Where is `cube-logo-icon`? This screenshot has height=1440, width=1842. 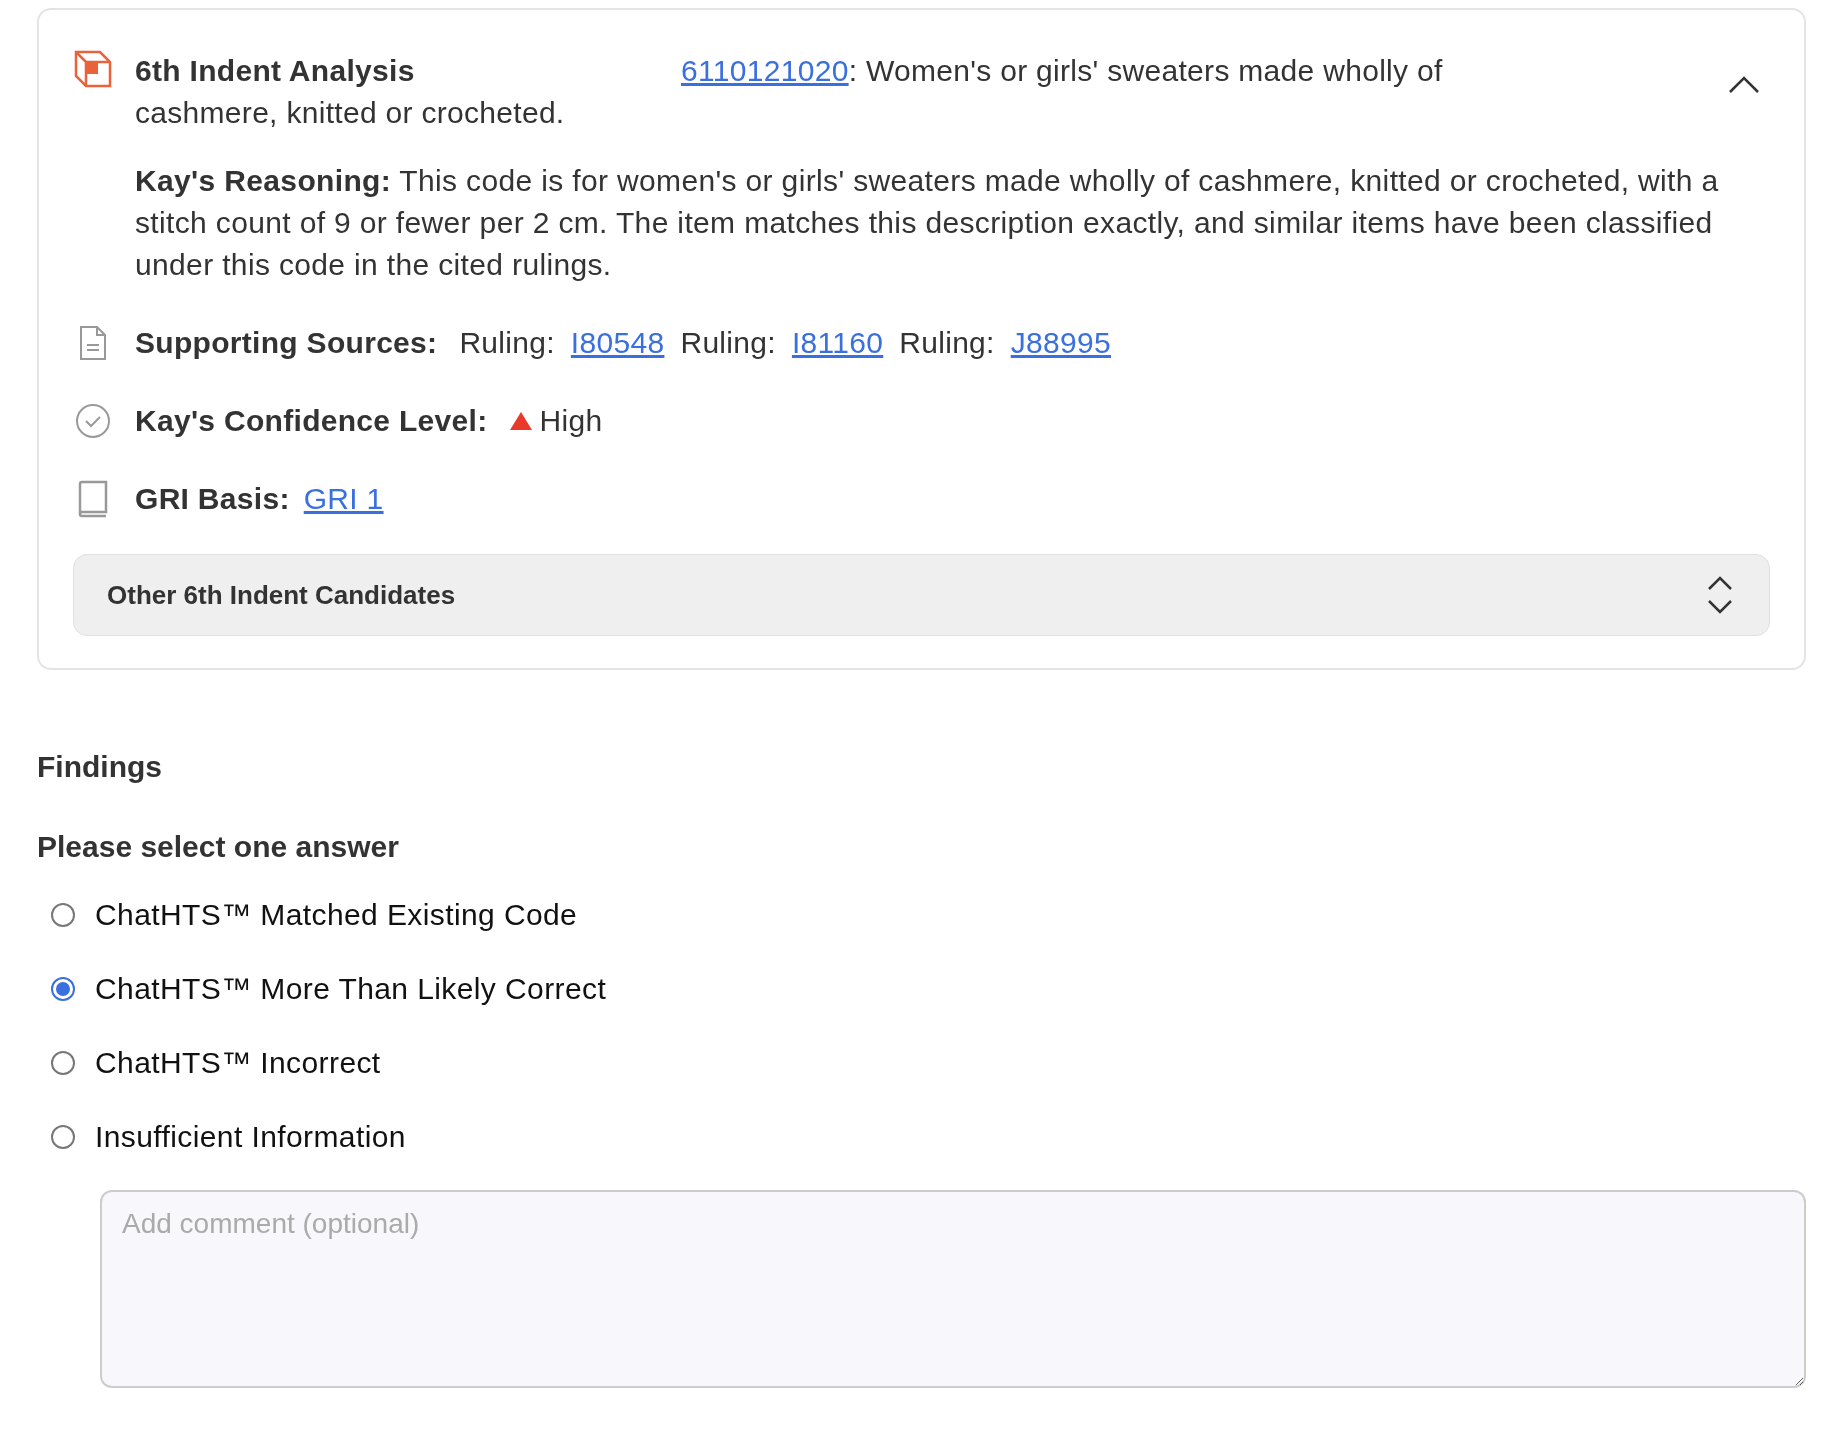
cube-logo-icon is located at coordinates (93, 69).